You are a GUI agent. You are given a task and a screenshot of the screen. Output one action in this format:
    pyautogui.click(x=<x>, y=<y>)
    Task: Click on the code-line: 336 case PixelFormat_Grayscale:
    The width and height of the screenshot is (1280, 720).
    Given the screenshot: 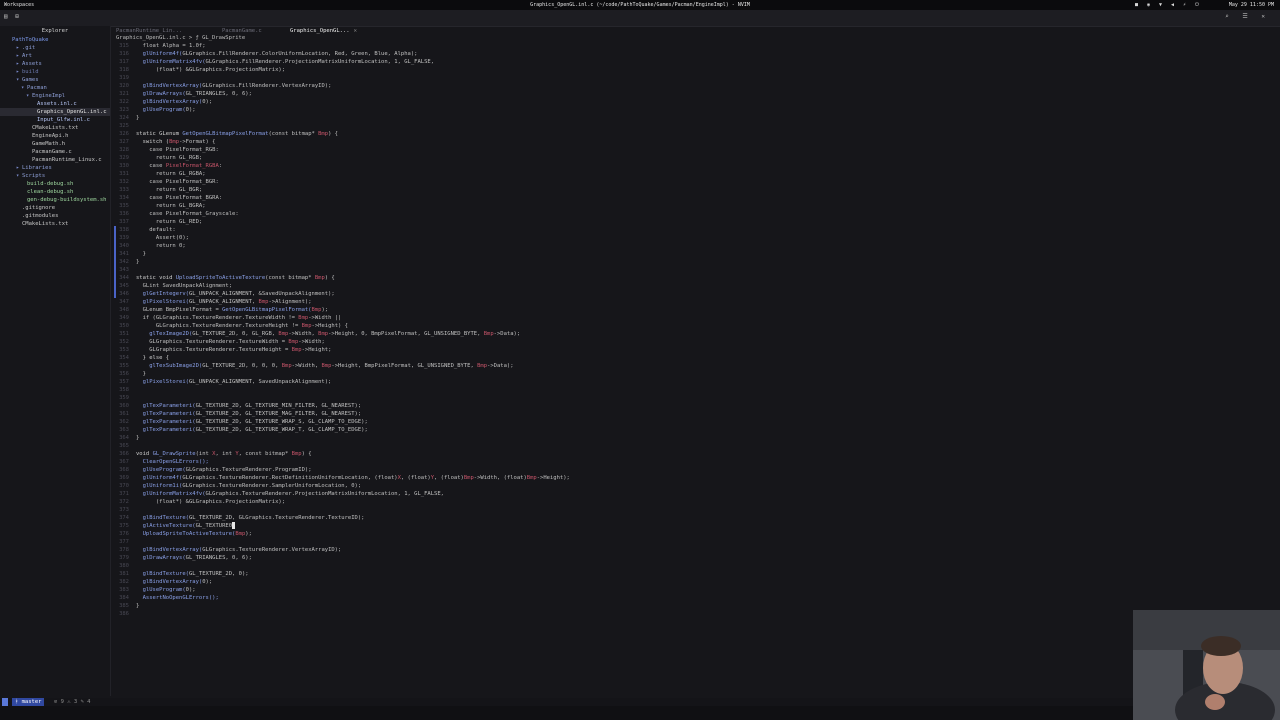 What is the action you would take?
    pyautogui.click(x=175, y=214)
    